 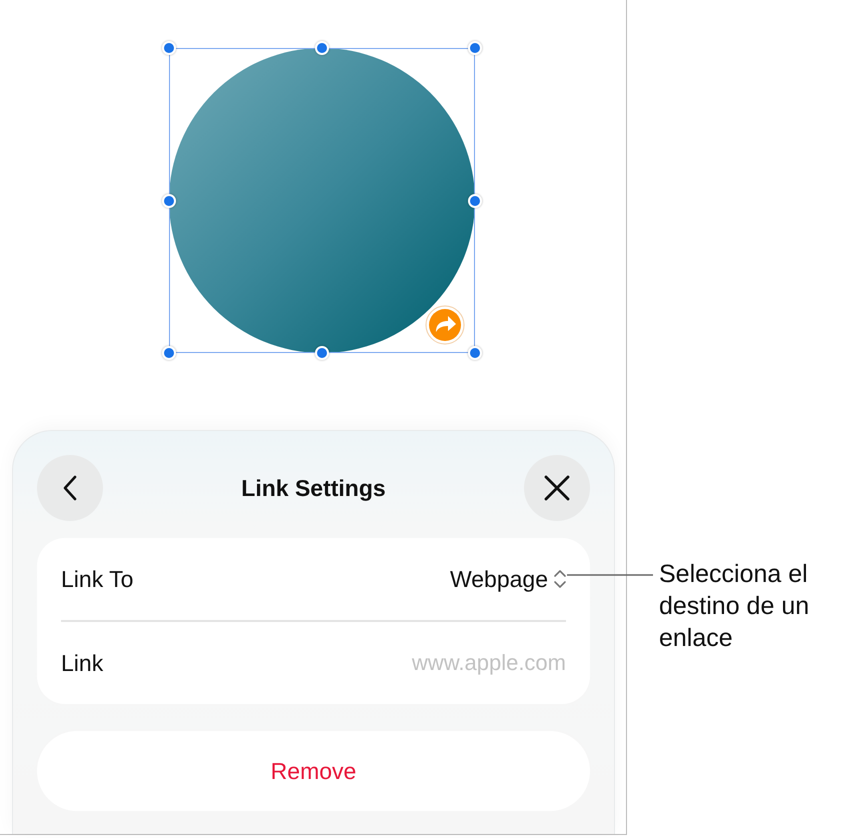 What do you see at coordinates (734, 606) in the screenshot?
I see `callout-text: Selecciona el destino de un enlace` at bounding box center [734, 606].